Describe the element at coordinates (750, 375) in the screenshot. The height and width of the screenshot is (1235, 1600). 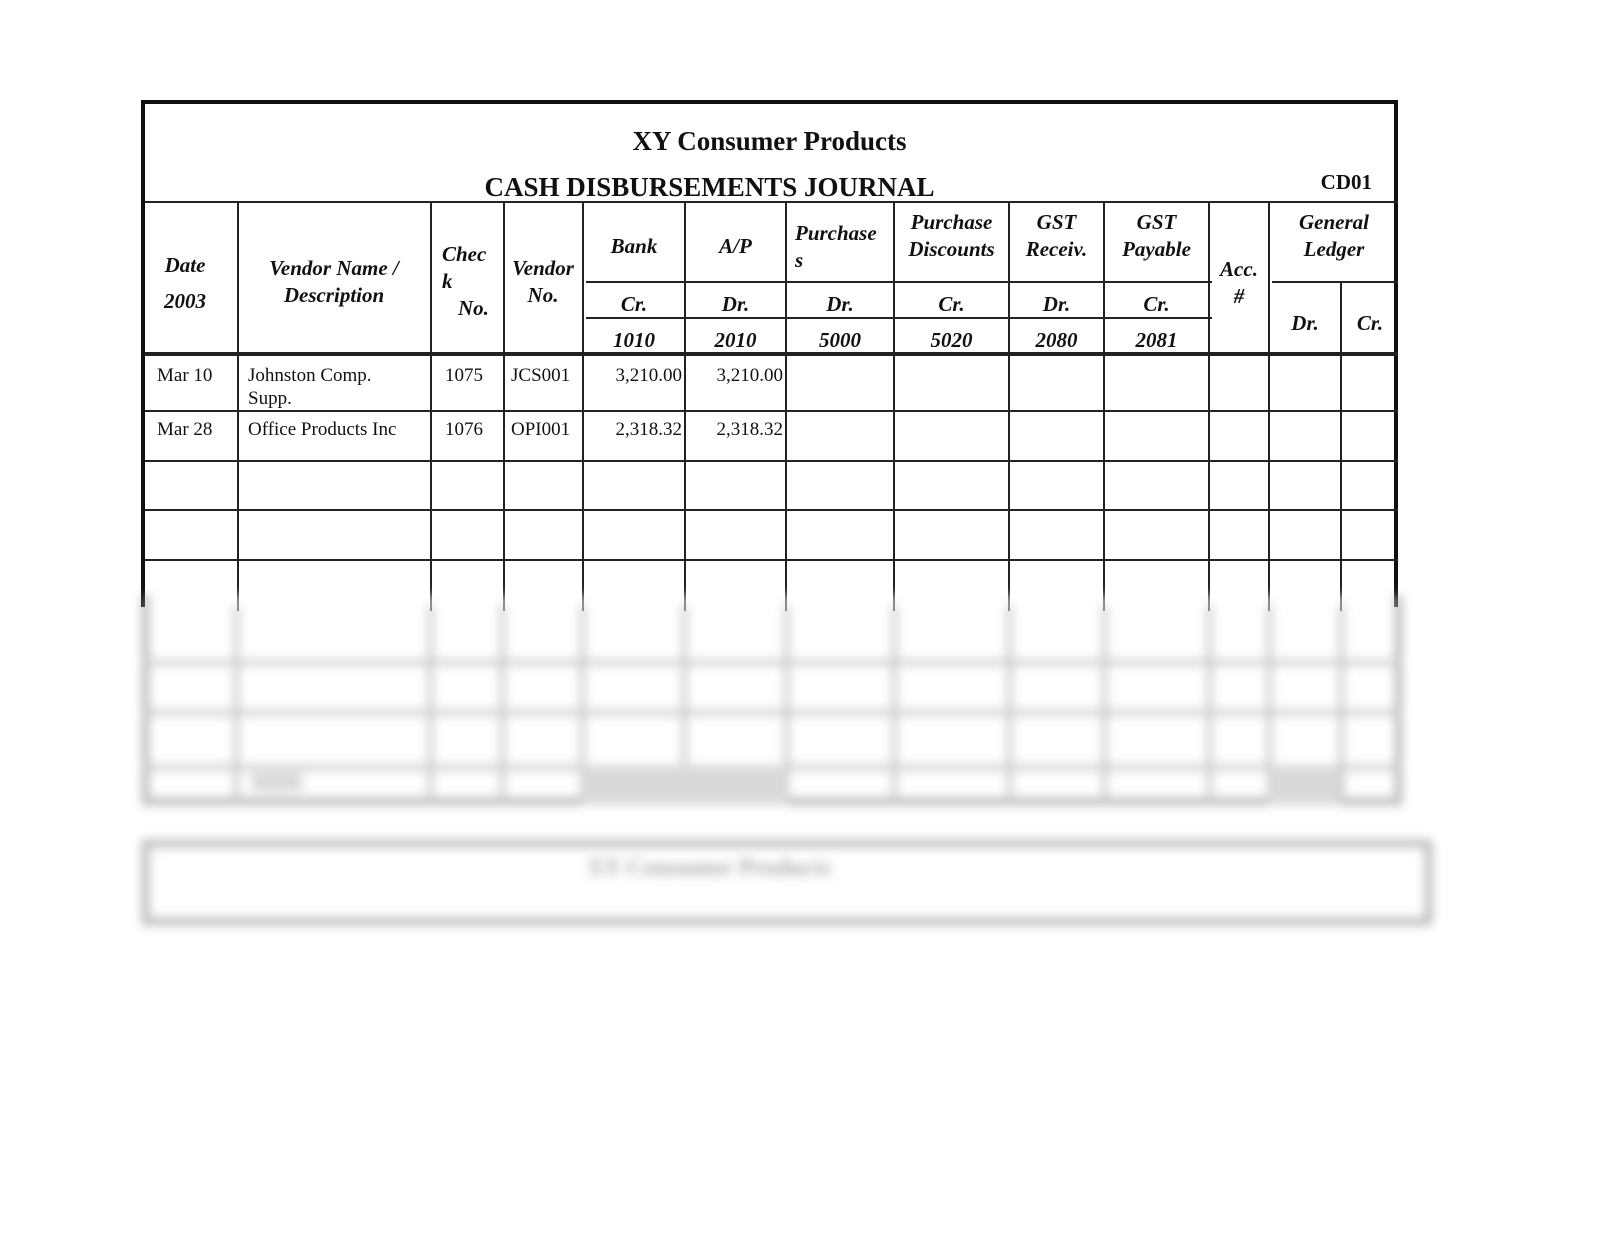
I see `row-ap-dr: 3,210.00` at that location.